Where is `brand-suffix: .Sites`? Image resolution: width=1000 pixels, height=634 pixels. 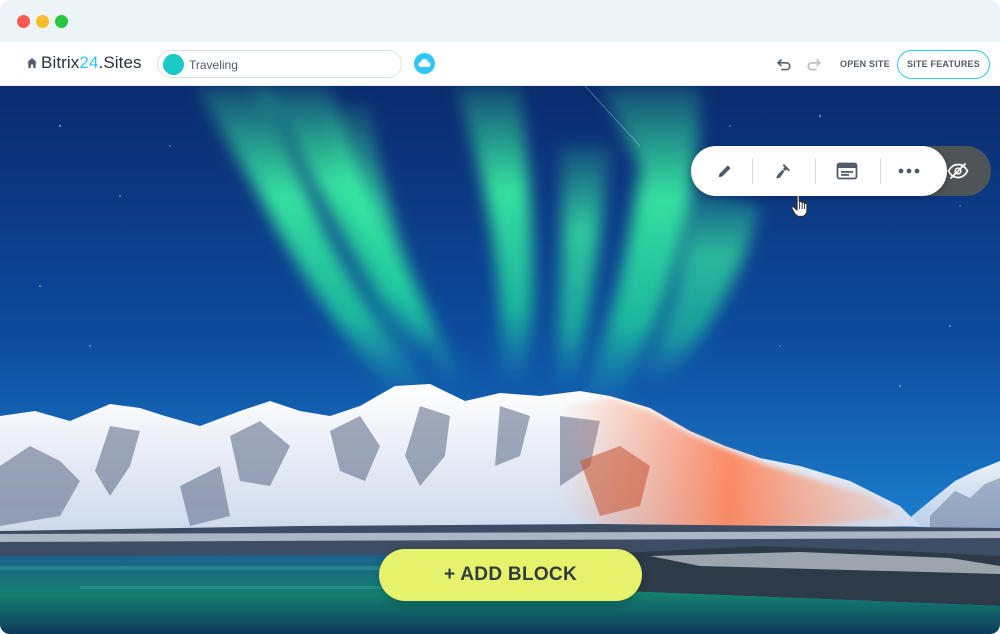
brand-suffix: .Sites is located at coordinates (120, 62).